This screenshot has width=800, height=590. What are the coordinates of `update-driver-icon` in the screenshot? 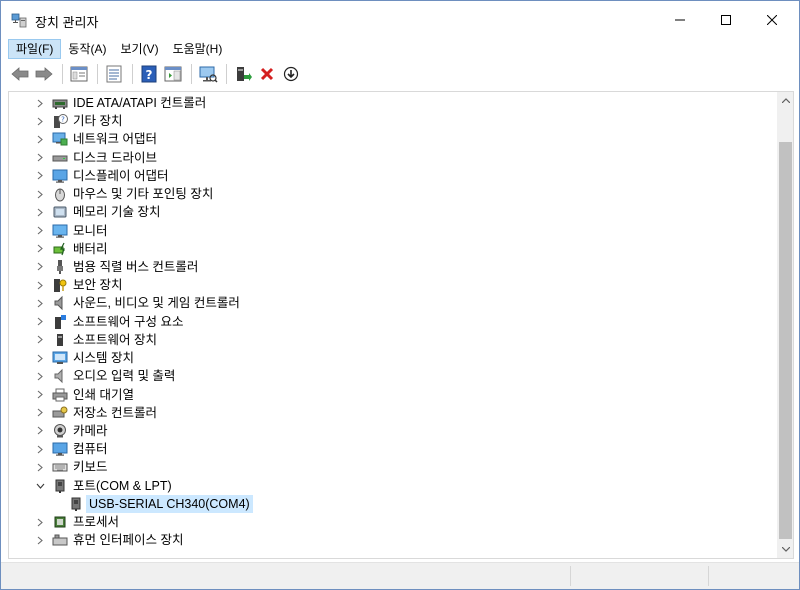 It's located at (244, 74).